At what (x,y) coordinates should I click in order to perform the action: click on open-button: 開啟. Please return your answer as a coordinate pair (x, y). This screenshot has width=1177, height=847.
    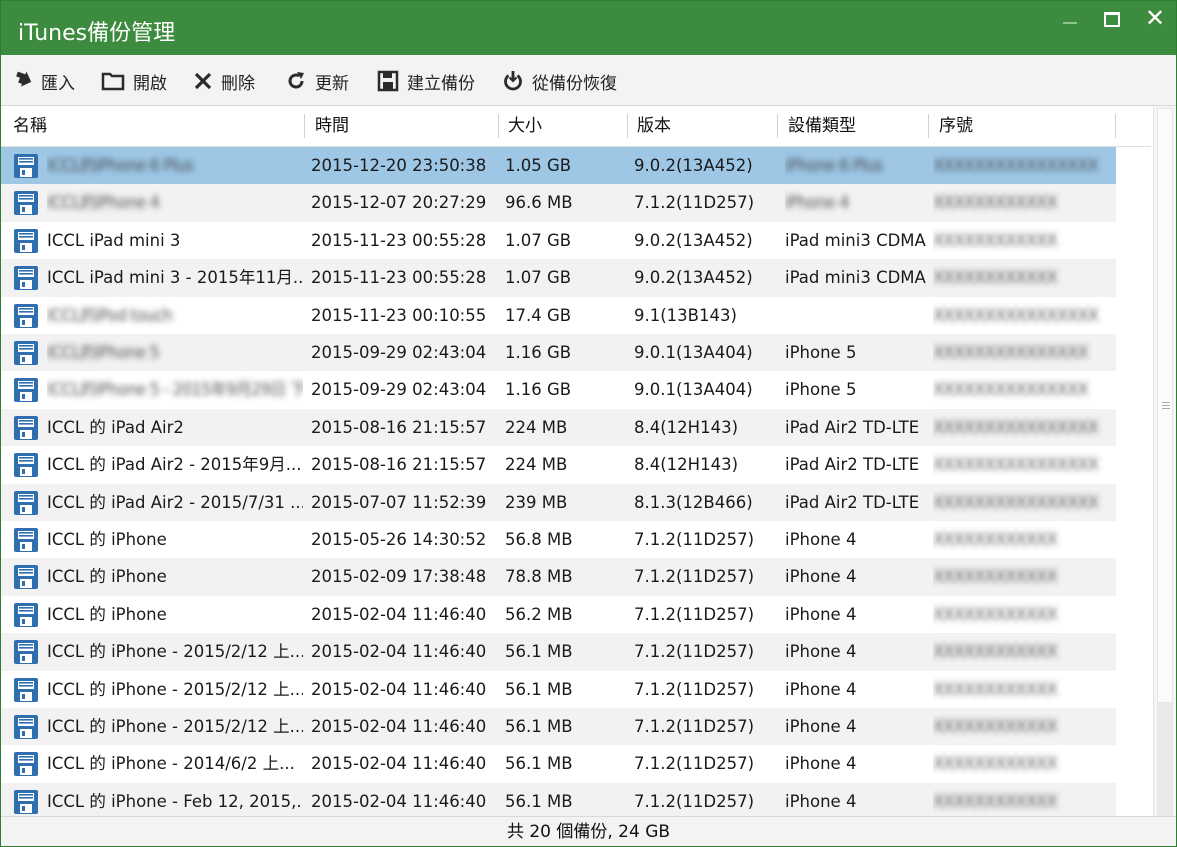
    Looking at the image, I should click on (134, 81).